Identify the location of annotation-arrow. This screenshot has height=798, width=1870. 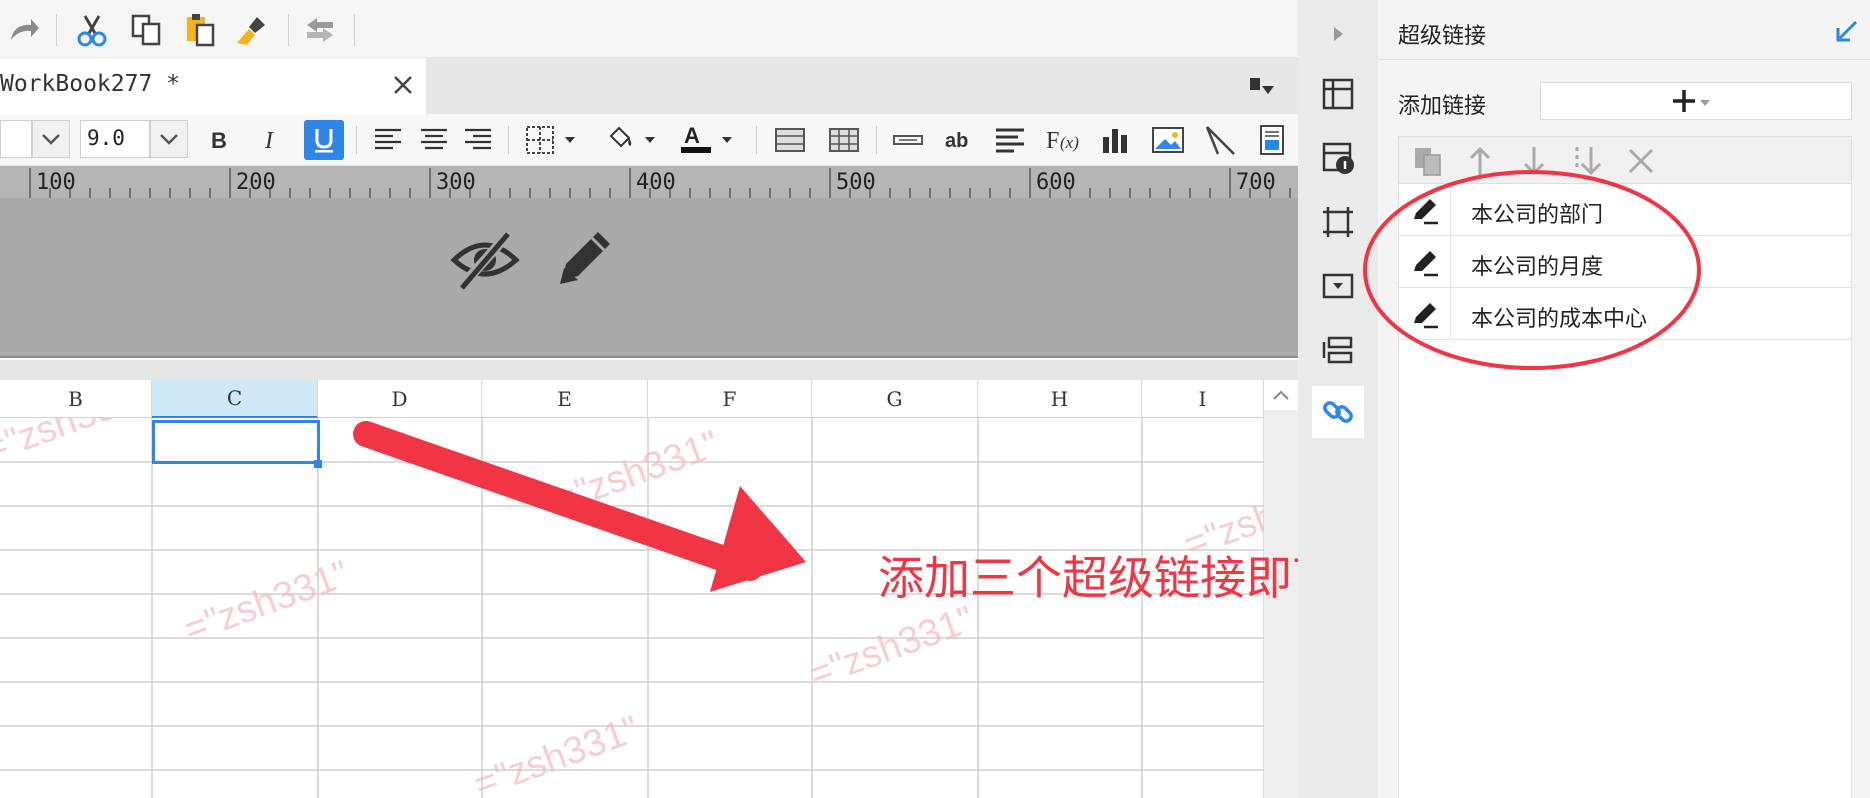
(579, 506).